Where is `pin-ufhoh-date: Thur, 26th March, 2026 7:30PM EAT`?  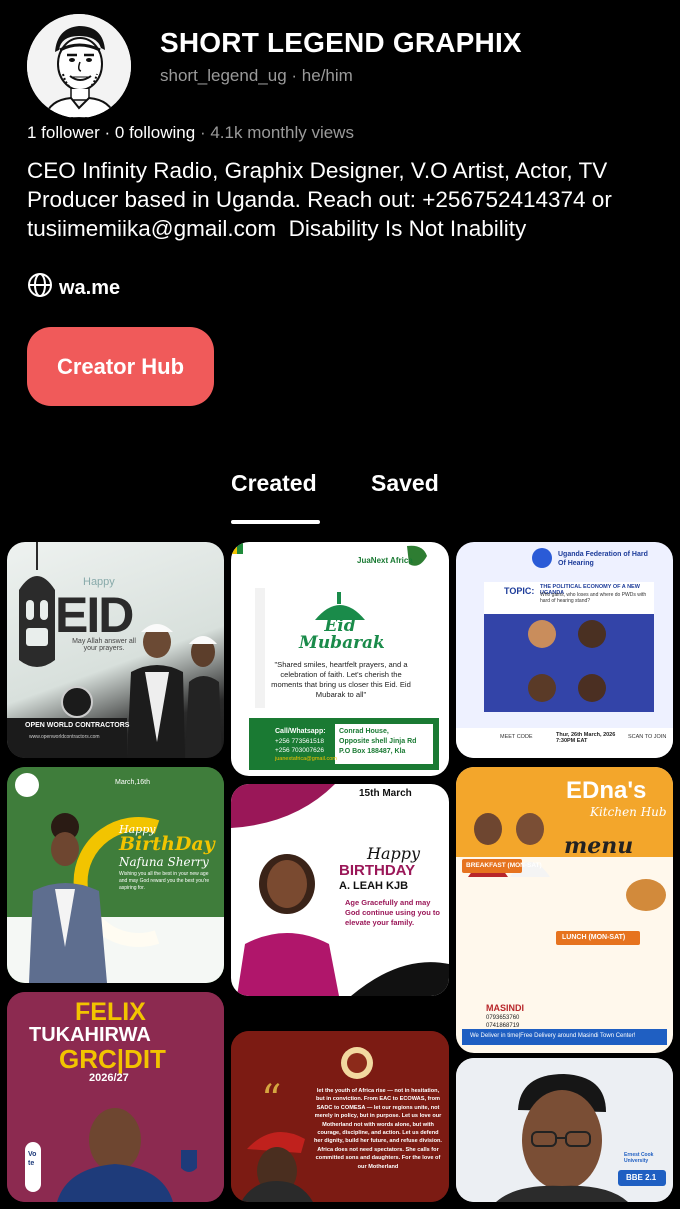 pin-ufhoh-date: Thur, 26th March, 2026 7:30PM EAT is located at coordinates (586, 738).